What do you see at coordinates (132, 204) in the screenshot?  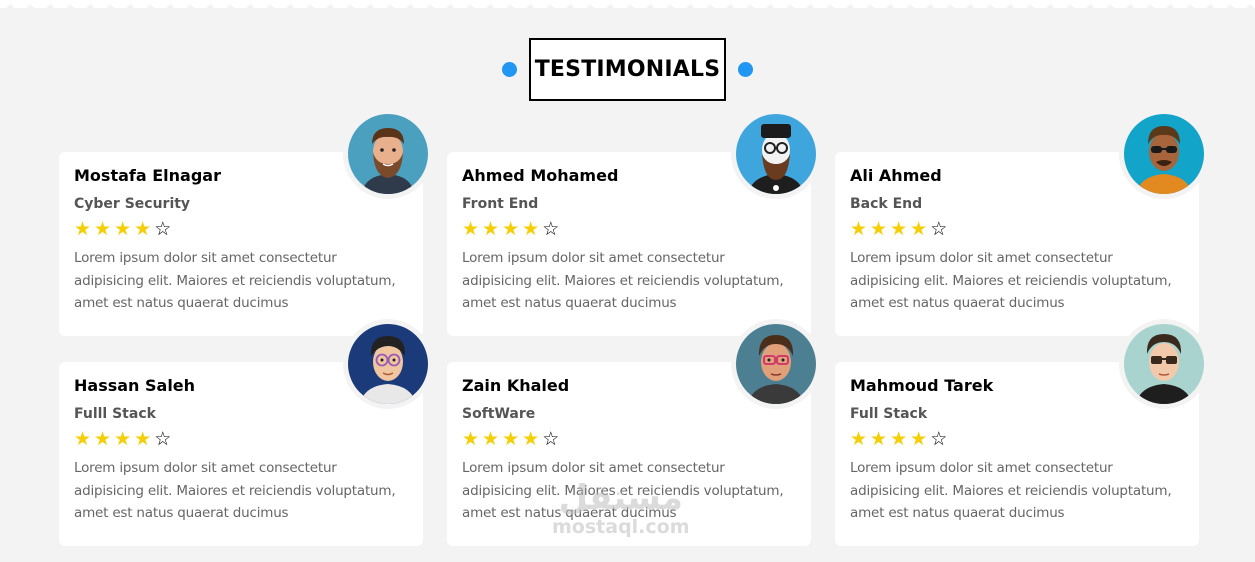 I see `testimonial-role: Cyber Security` at bounding box center [132, 204].